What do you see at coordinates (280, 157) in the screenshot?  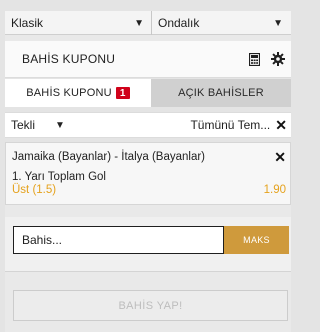 I see `remove-selection-icon: ✕` at bounding box center [280, 157].